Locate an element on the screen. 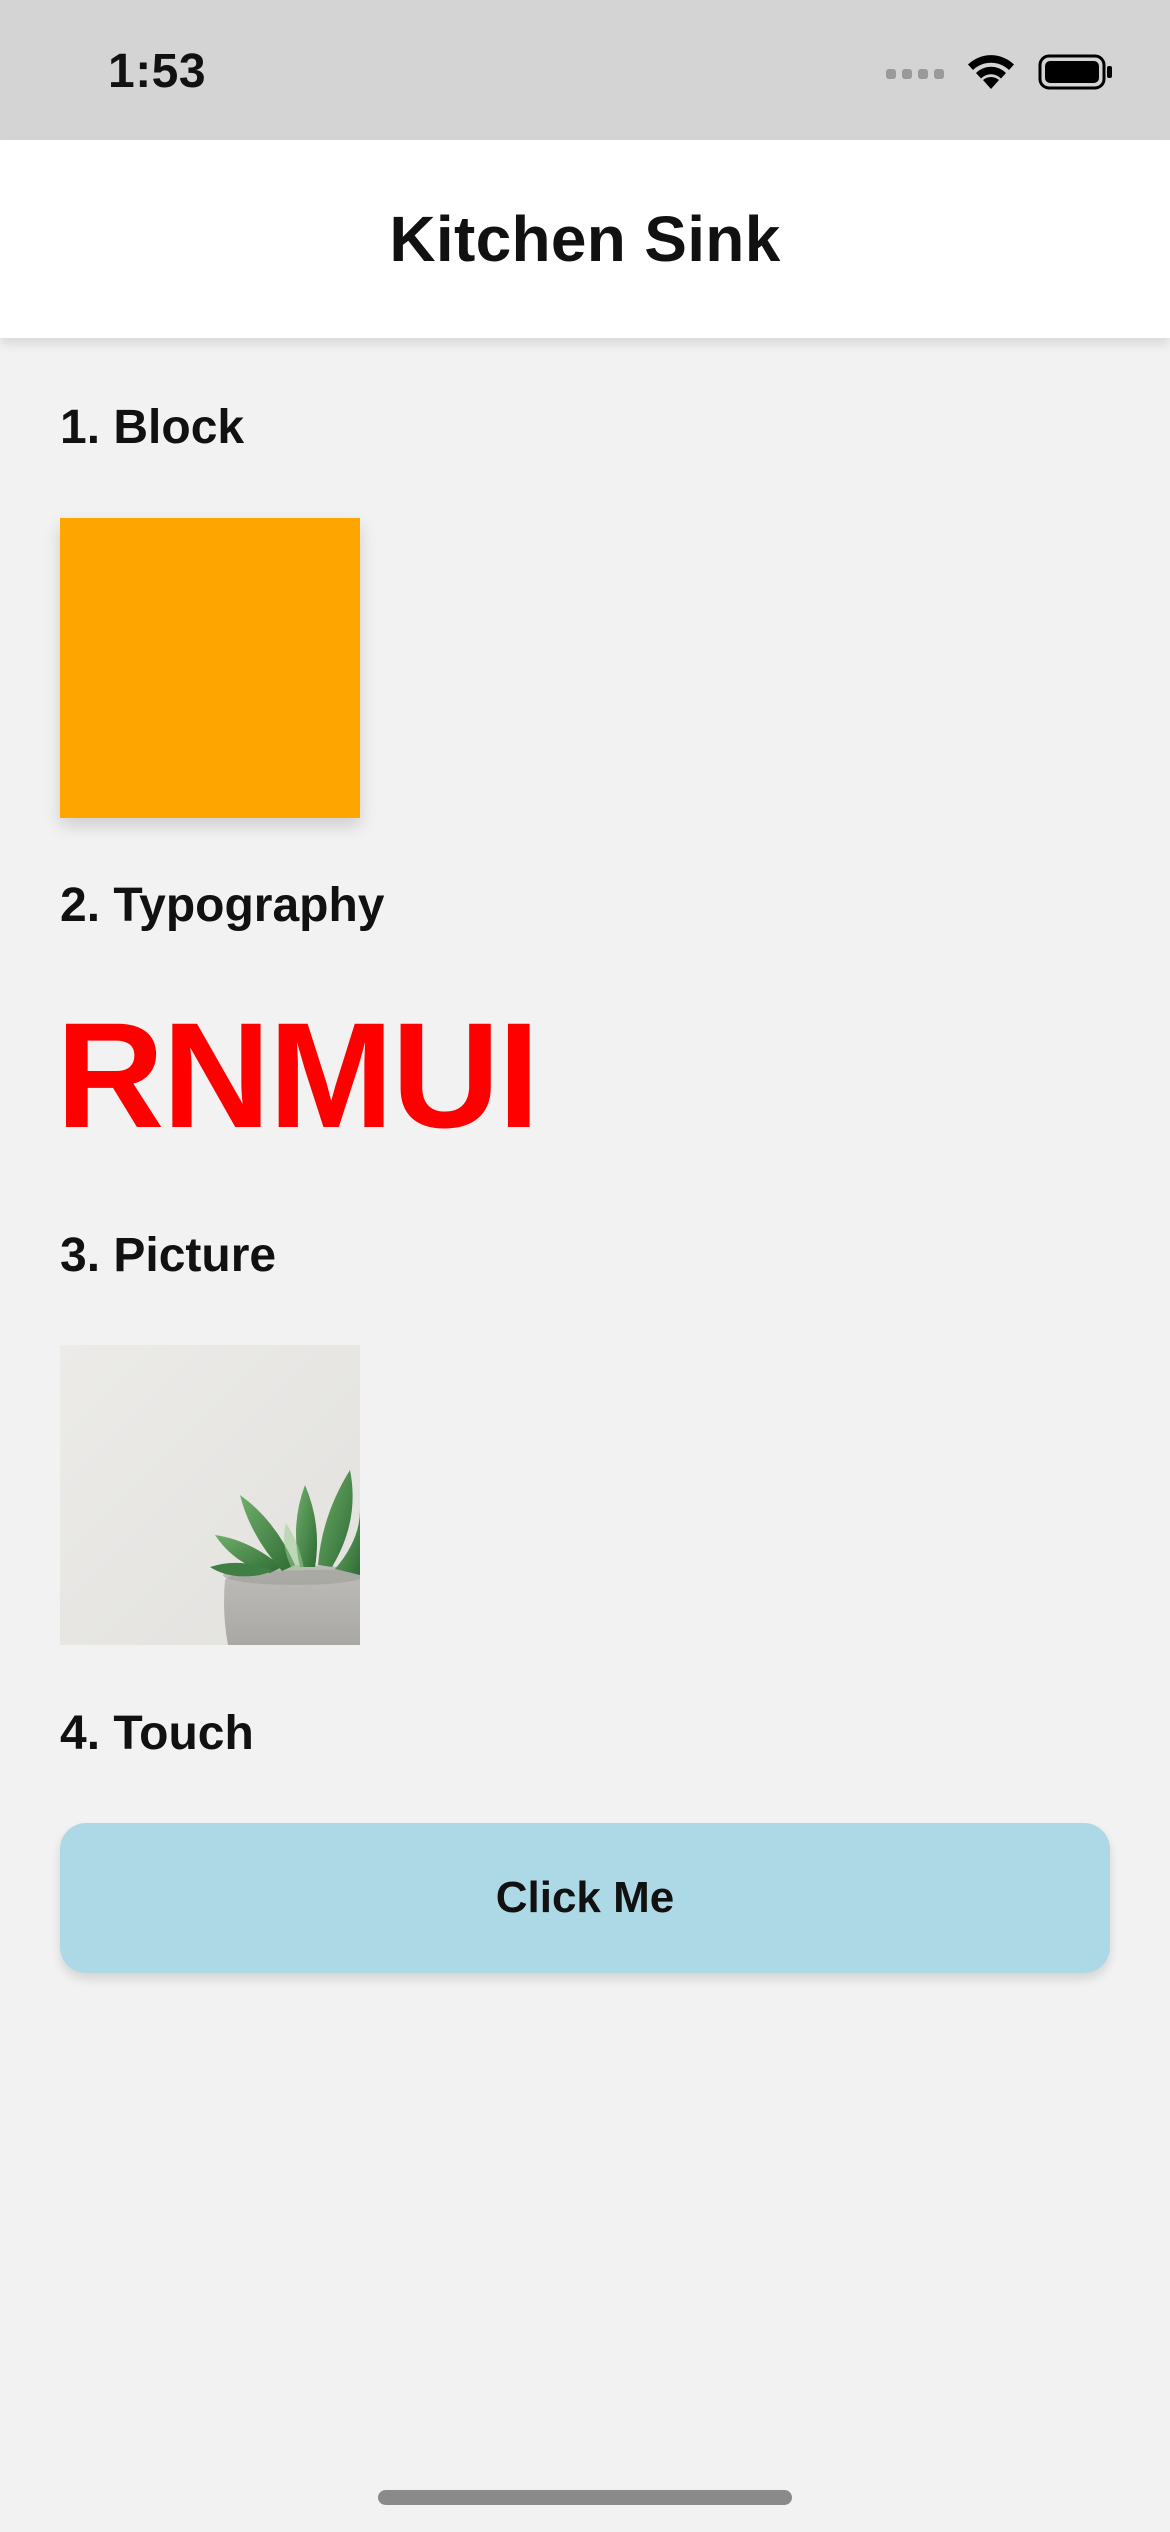  status-icons is located at coordinates (1000, 74).